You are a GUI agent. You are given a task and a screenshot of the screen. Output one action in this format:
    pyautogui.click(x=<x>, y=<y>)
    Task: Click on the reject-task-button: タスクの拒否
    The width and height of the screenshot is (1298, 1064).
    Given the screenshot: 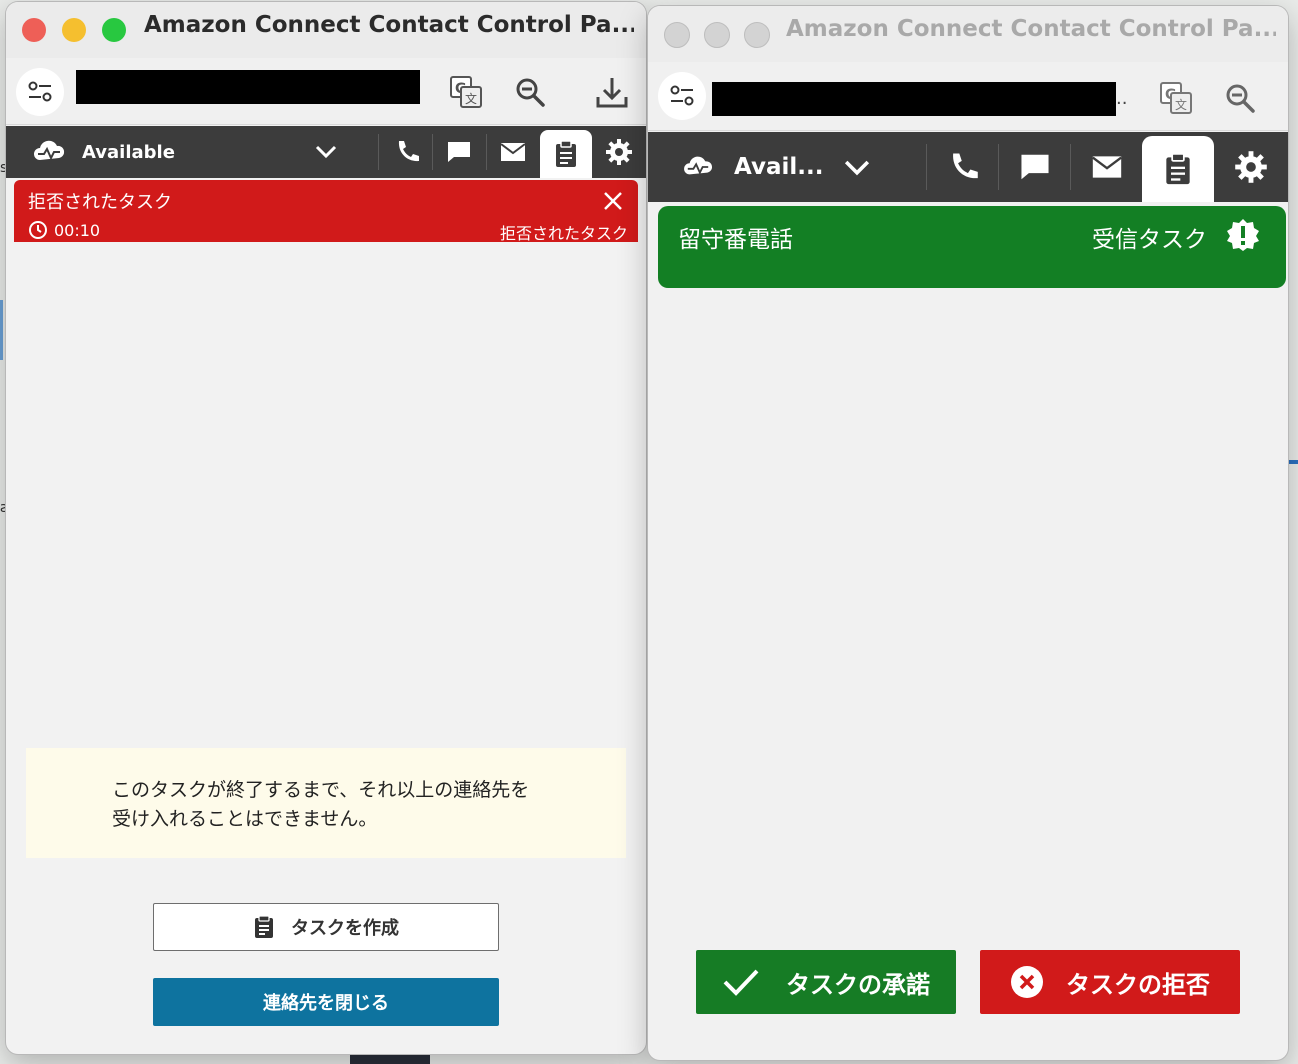 What is the action you would take?
    pyautogui.click(x=1110, y=982)
    